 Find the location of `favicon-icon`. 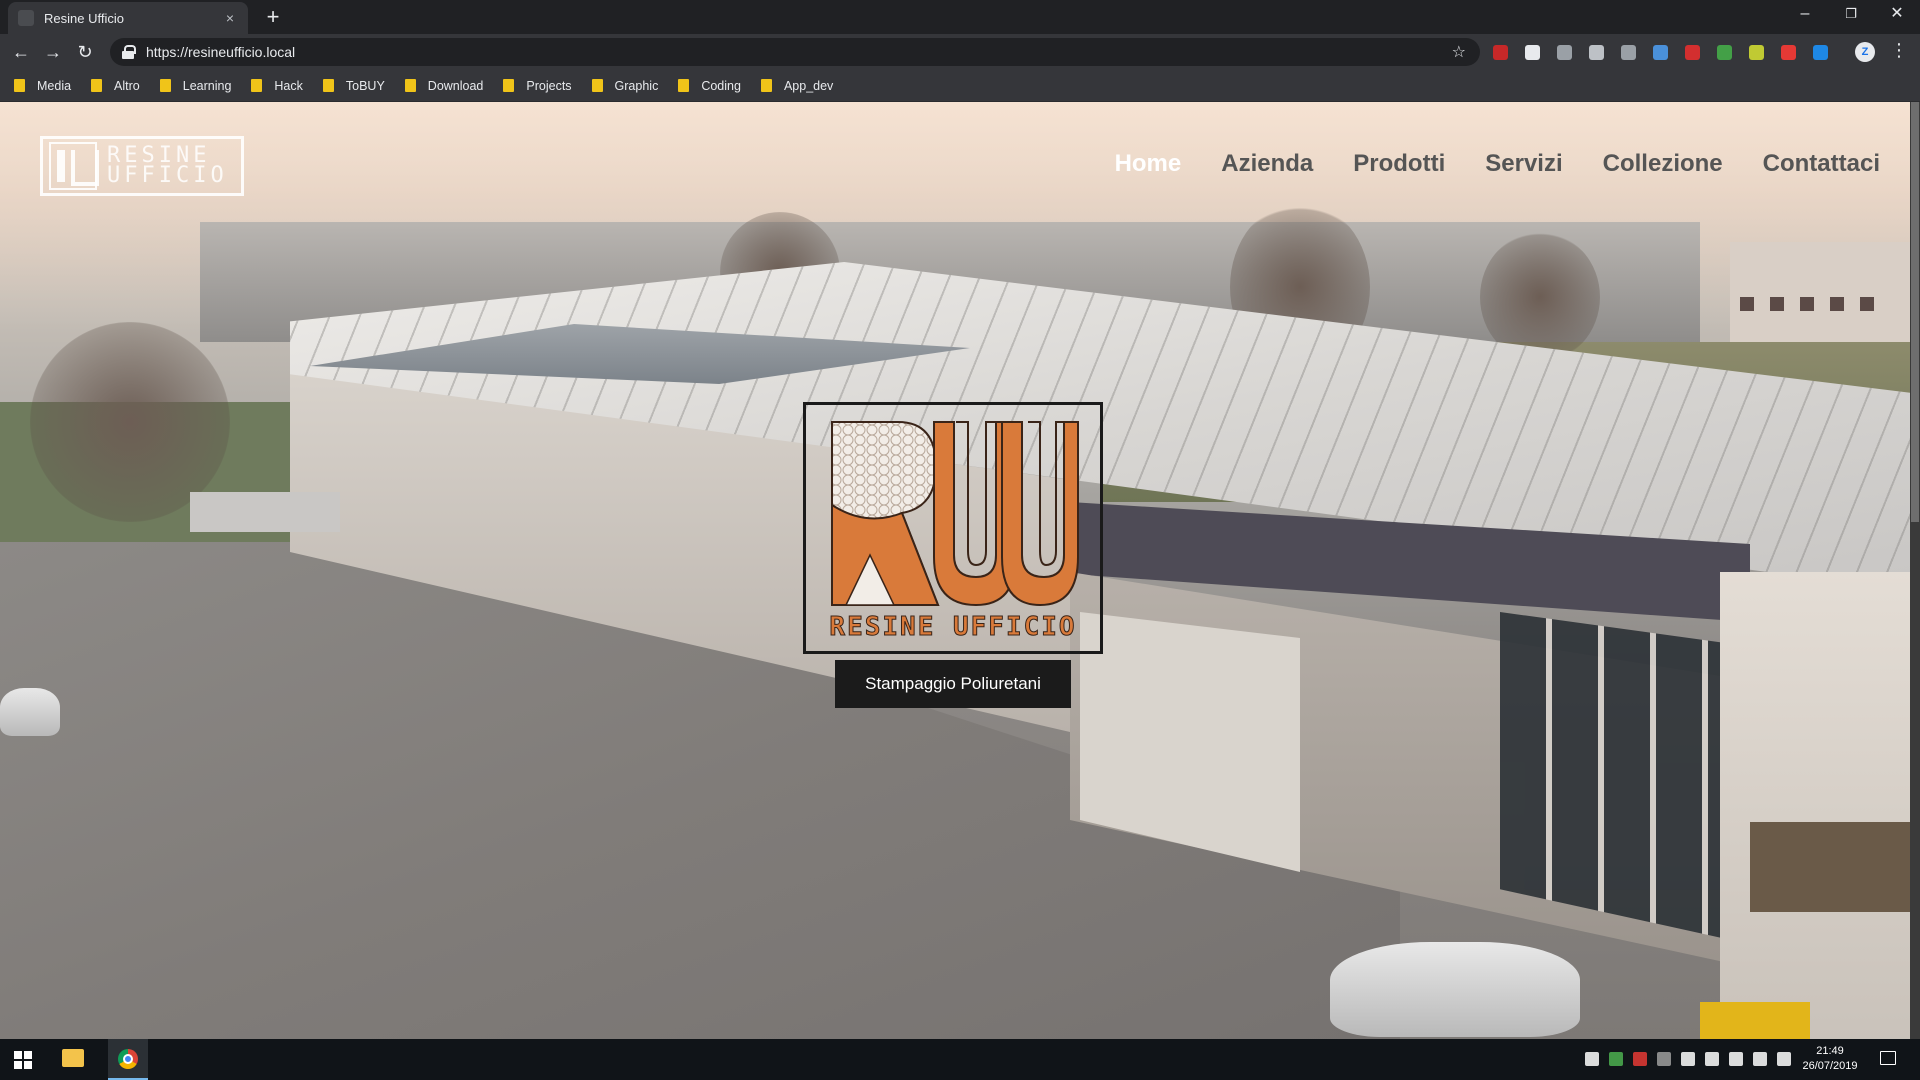

favicon-icon is located at coordinates (26, 18).